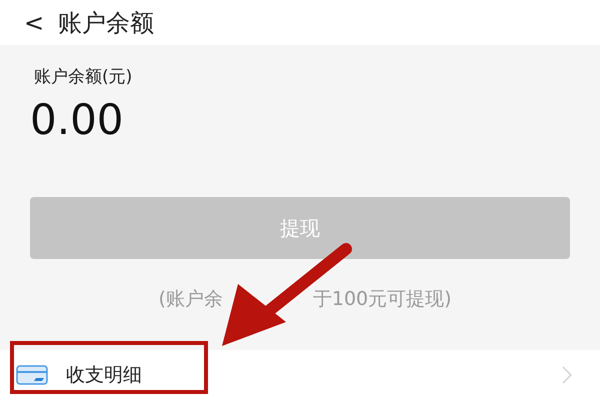  Describe the element at coordinates (84, 77) in the screenshot. I see `balance-label: 账户余额(元)` at that location.